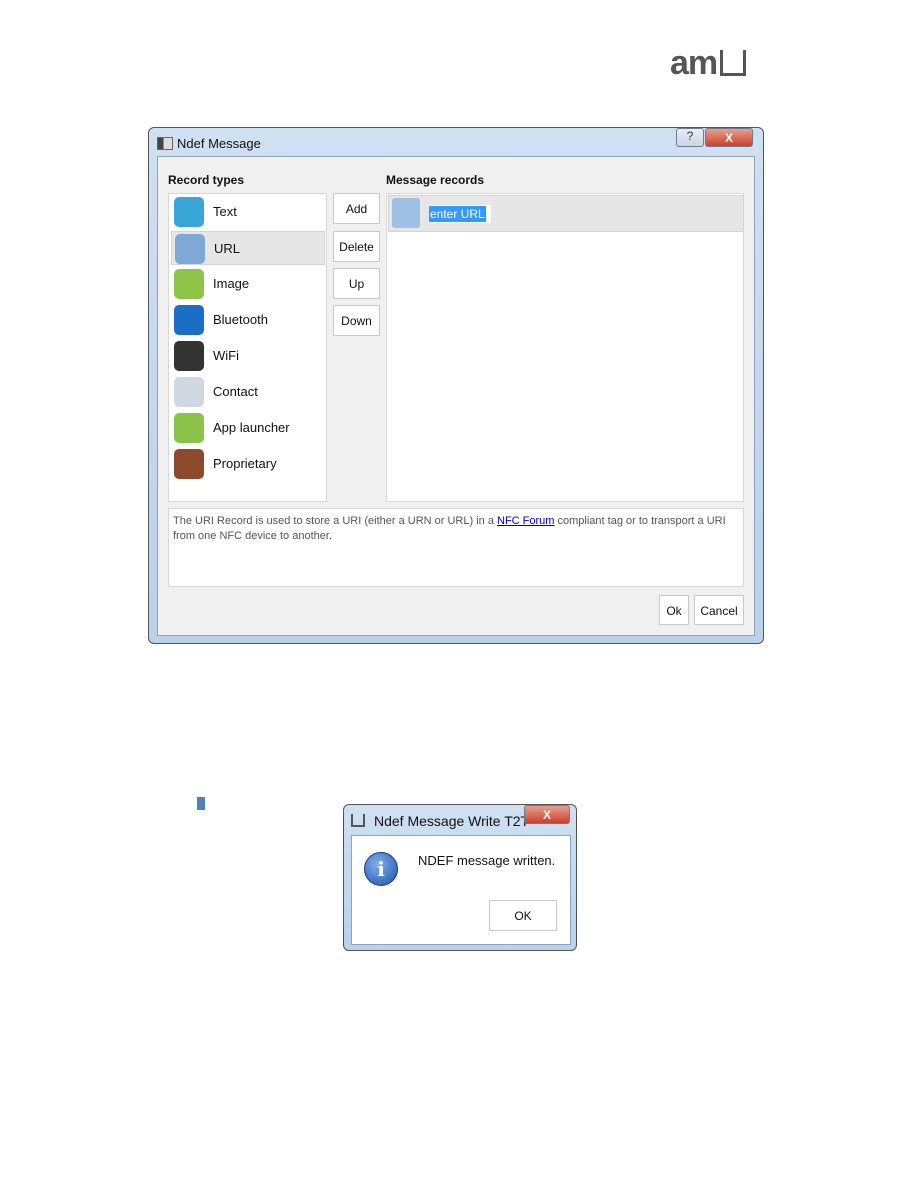  What do you see at coordinates (226, 355) in the screenshot?
I see `record-type-label: WiFi` at bounding box center [226, 355].